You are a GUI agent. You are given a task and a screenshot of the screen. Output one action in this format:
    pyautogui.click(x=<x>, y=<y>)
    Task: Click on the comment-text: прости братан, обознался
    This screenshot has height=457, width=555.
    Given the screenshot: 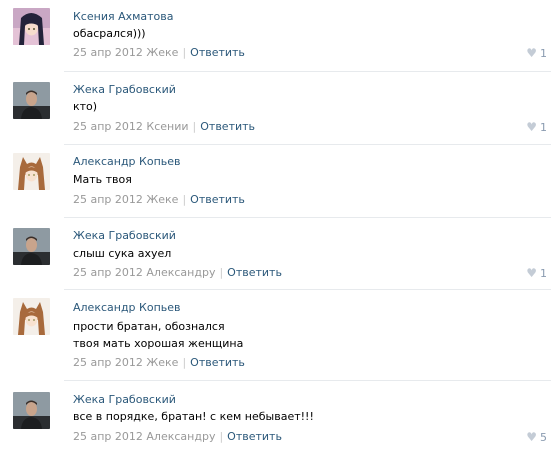 What is the action you would take?
    pyautogui.click(x=149, y=326)
    